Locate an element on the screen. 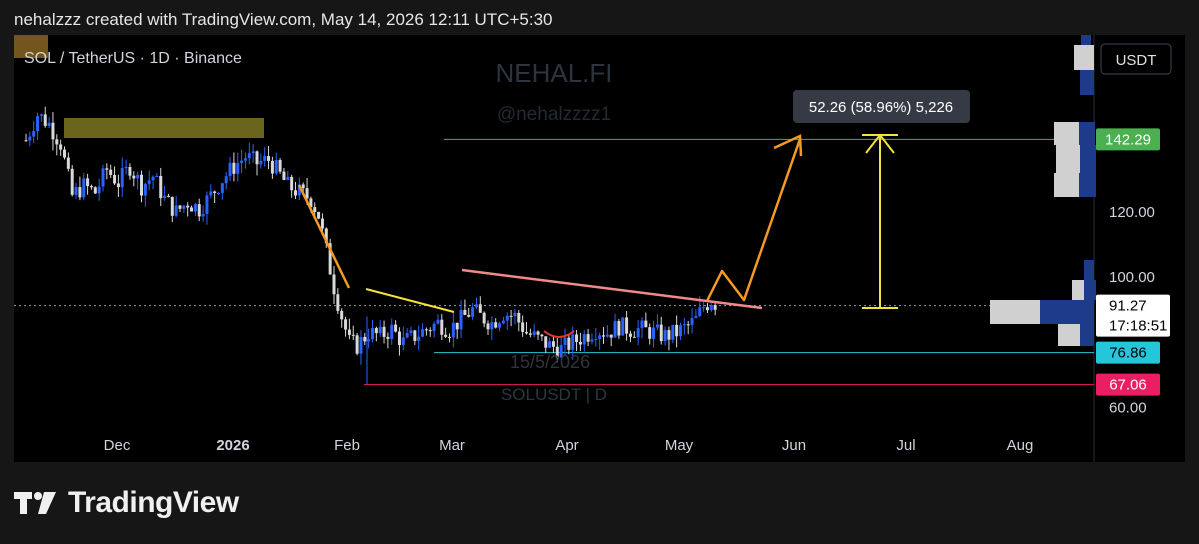 The height and width of the screenshot is (544, 1199). supply-zone is located at coordinates (164, 128).